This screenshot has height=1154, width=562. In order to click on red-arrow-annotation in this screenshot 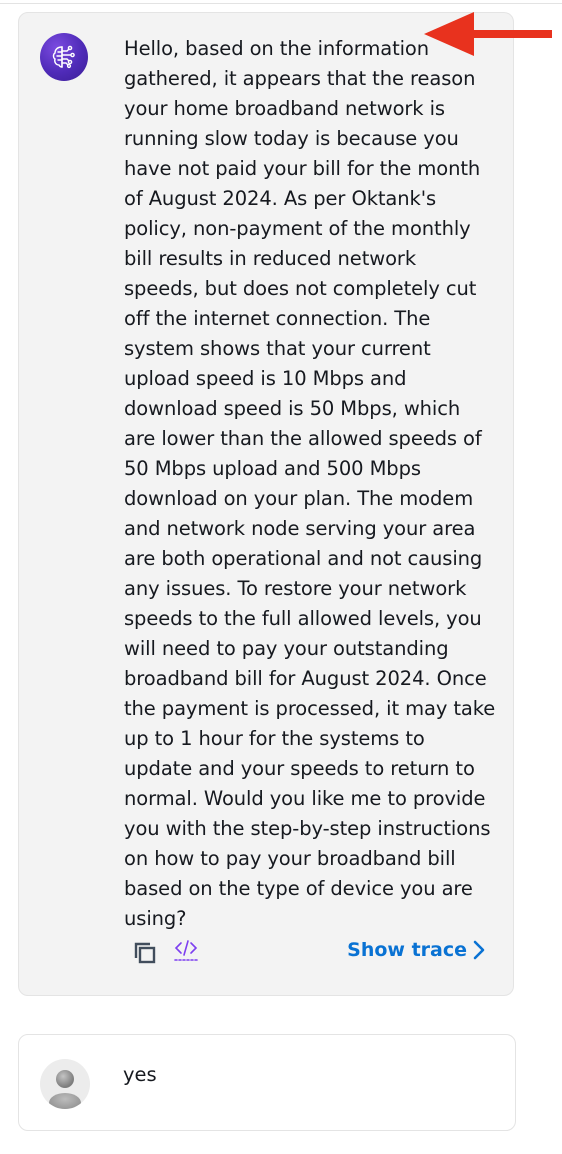, I will do `click(488, 34)`.